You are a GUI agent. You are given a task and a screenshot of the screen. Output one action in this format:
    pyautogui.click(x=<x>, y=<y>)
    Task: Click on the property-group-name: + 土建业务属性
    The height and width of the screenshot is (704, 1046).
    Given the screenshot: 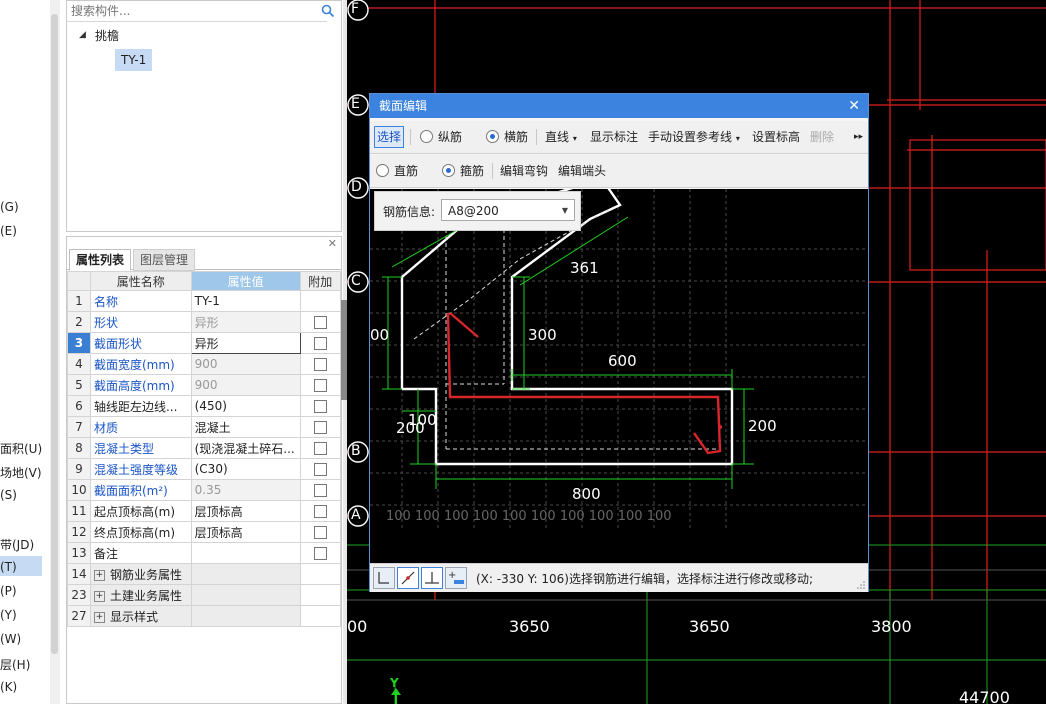 What is the action you would take?
    pyautogui.click(x=140, y=595)
    